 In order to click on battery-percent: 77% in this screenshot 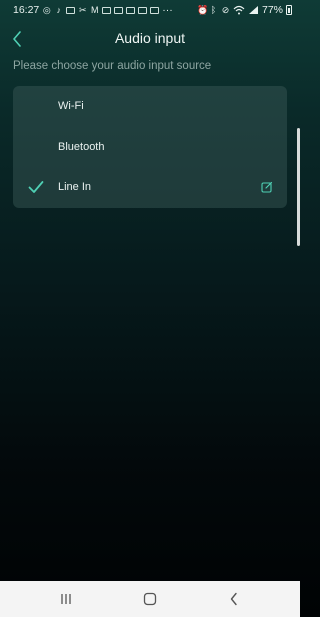, I will do `click(272, 10)`.